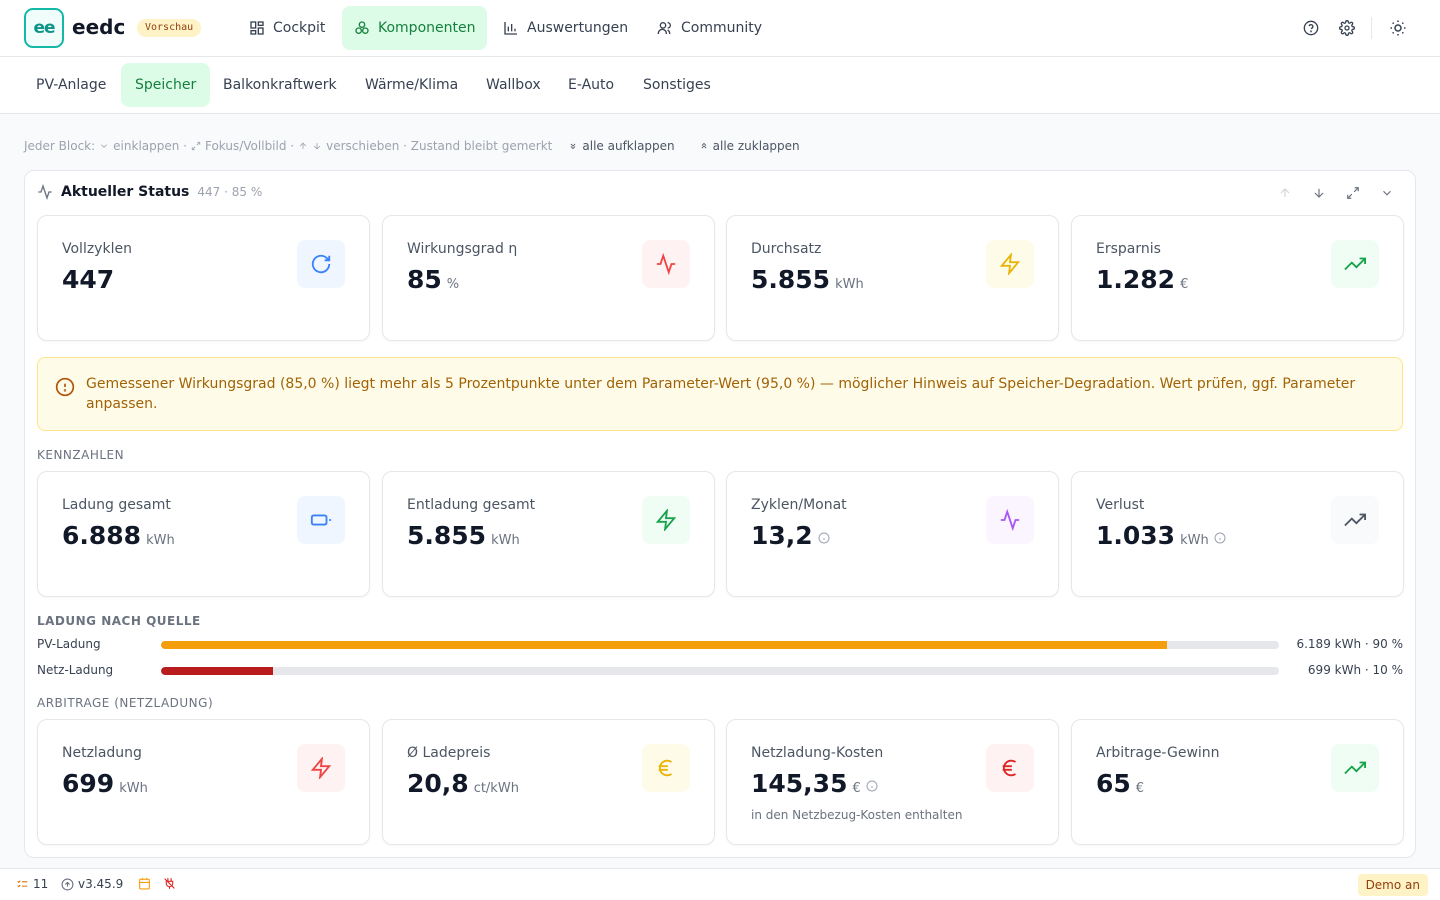 The image size is (1440, 900). I want to click on source-bar-pv: PV-Ladung 6.189 kWh · 90 %, so click(720, 645).